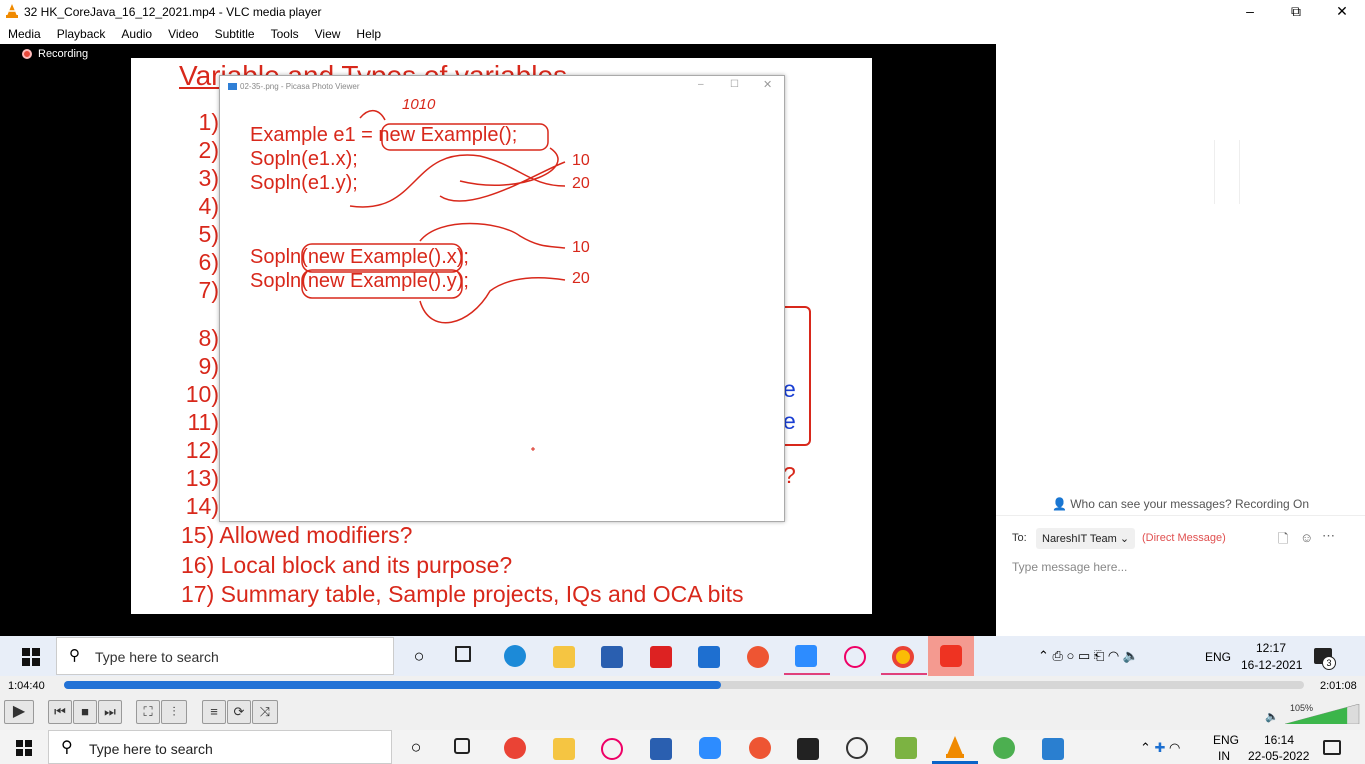 The height and width of the screenshot is (764, 1365). What do you see at coordinates (208, 234) in the screenshot?
I see `slide-number: 5)` at bounding box center [208, 234].